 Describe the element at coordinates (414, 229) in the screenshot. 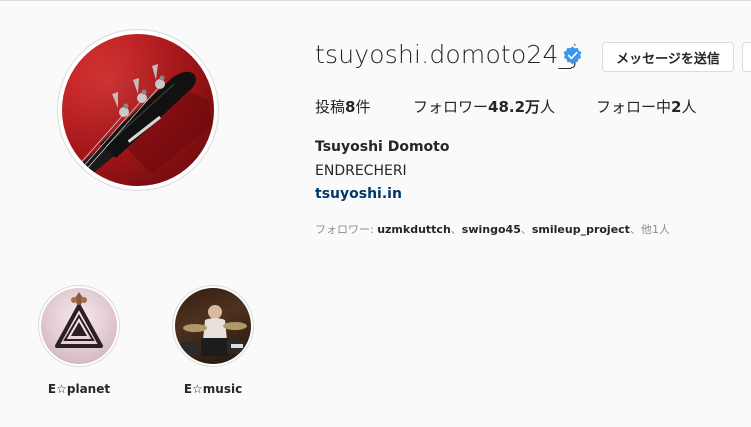

I see `follower-name: uzmkduttch` at that location.